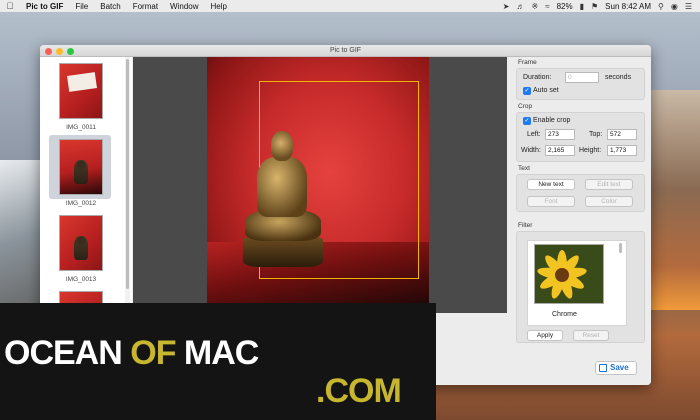  Describe the element at coordinates (525, 106) in the screenshot. I see `crop-section-title: Crop` at that location.